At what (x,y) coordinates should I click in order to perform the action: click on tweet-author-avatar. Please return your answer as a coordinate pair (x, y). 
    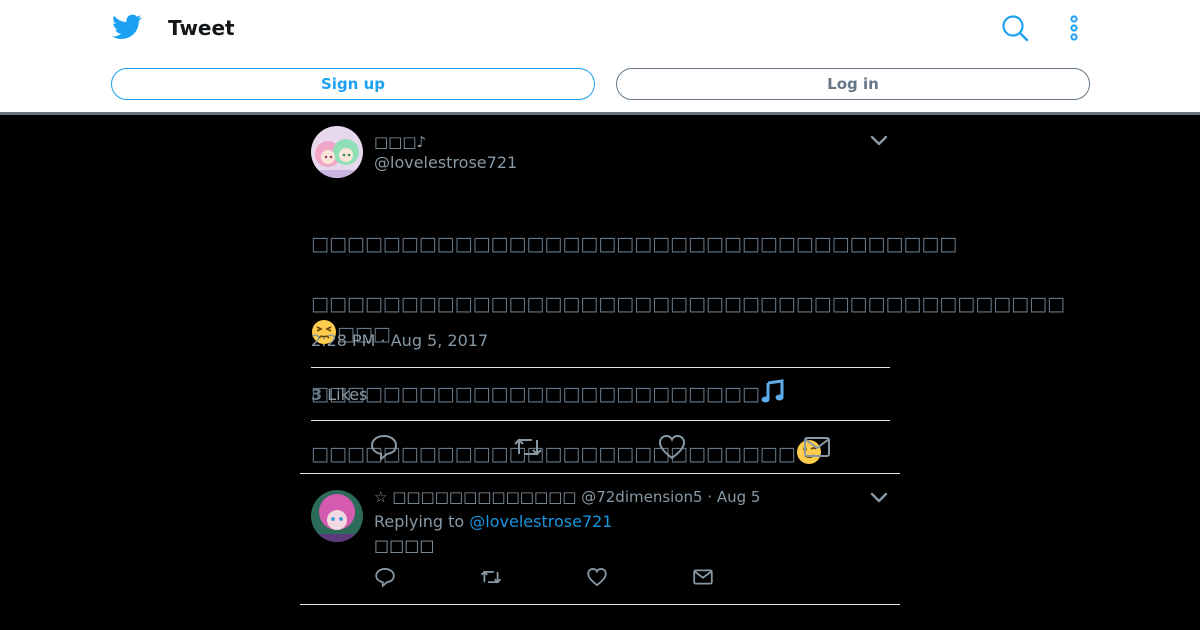
    Looking at the image, I should click on (337, 152).